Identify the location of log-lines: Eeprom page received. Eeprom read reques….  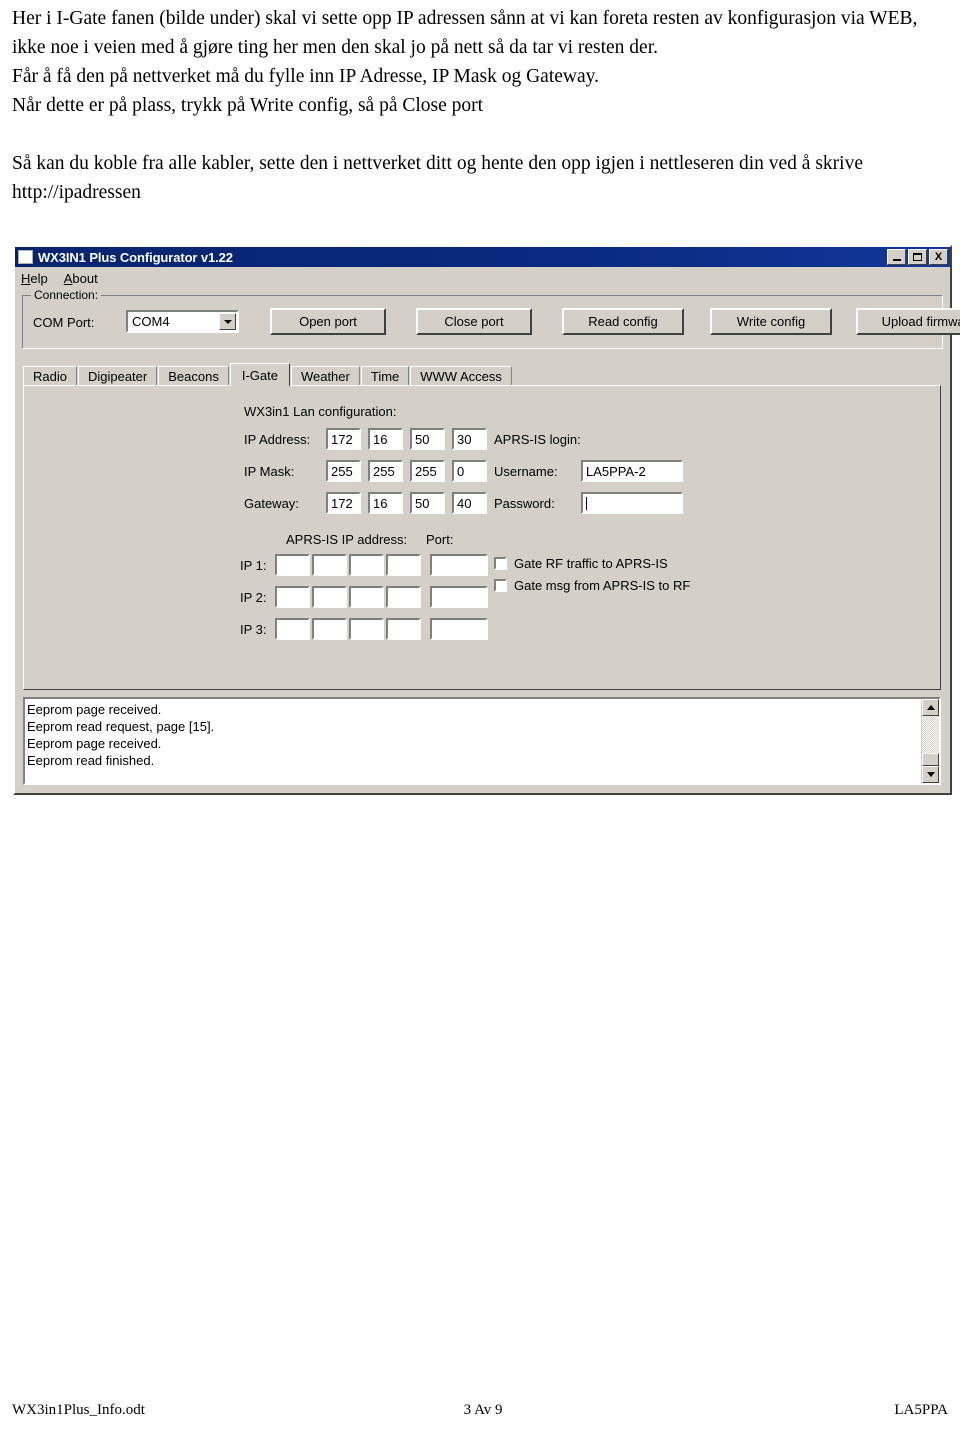
(473, 741).